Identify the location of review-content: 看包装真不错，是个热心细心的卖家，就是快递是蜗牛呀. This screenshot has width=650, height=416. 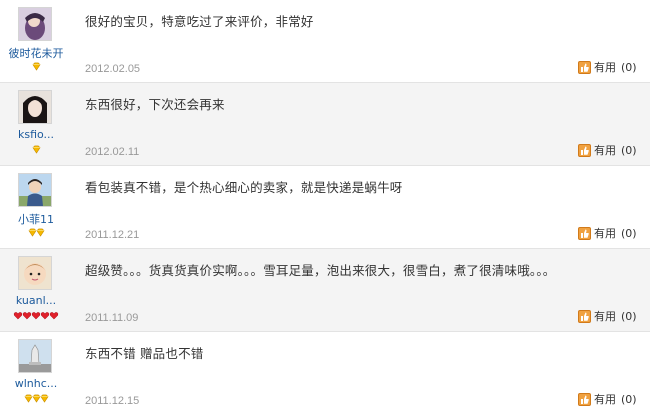
(244, 187).